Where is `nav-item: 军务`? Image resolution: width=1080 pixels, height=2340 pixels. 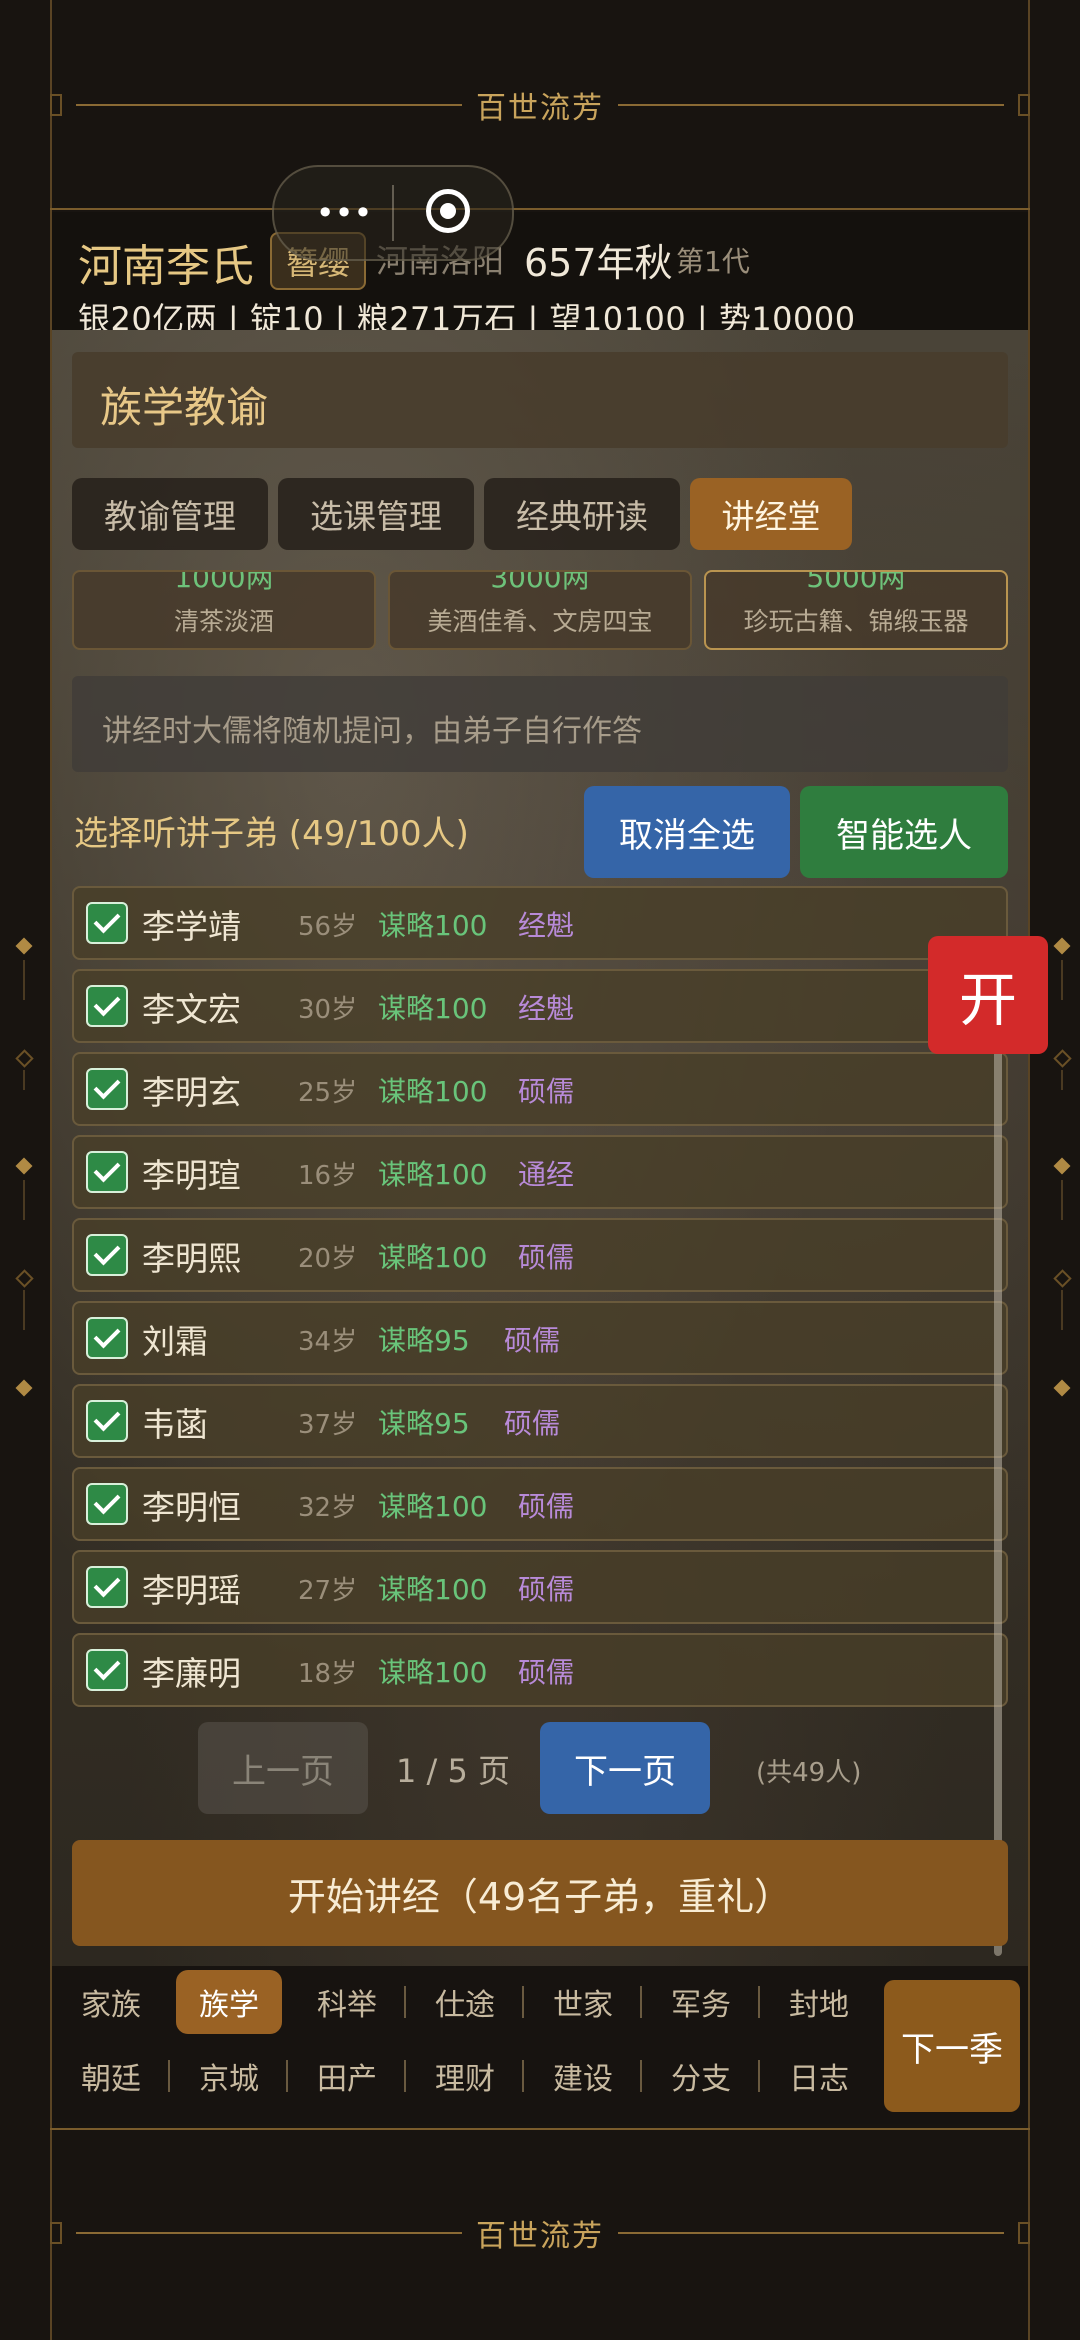 nav-item: 军务 is located at coordinates (701, 2002).